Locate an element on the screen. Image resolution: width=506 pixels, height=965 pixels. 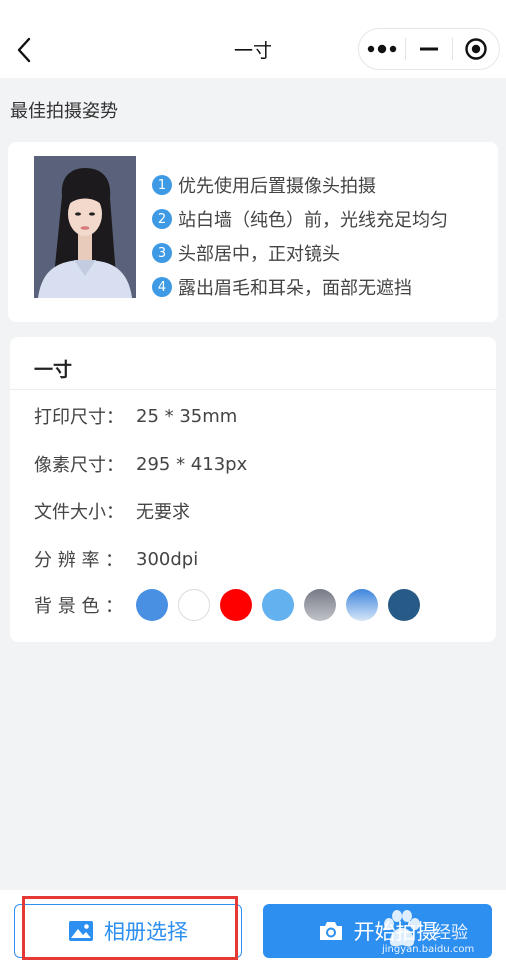
spec-row-file-size: 文件大小： 无要求 is located at coordinates (112, 511).